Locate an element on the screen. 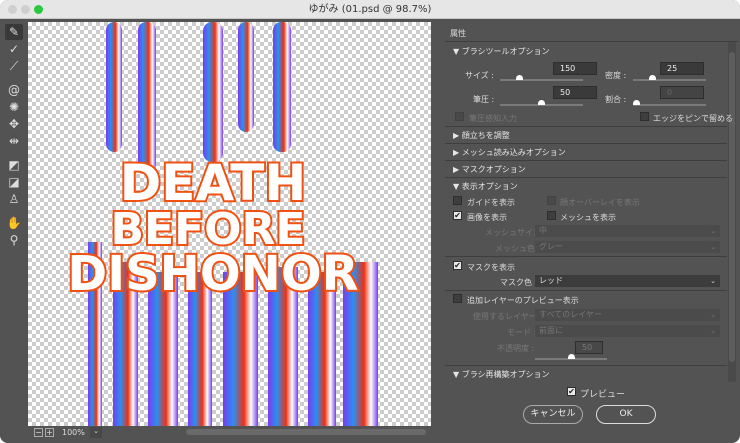 The height and width of the screenshot is (443, 740). close-button is located at coordinates (12, 9).